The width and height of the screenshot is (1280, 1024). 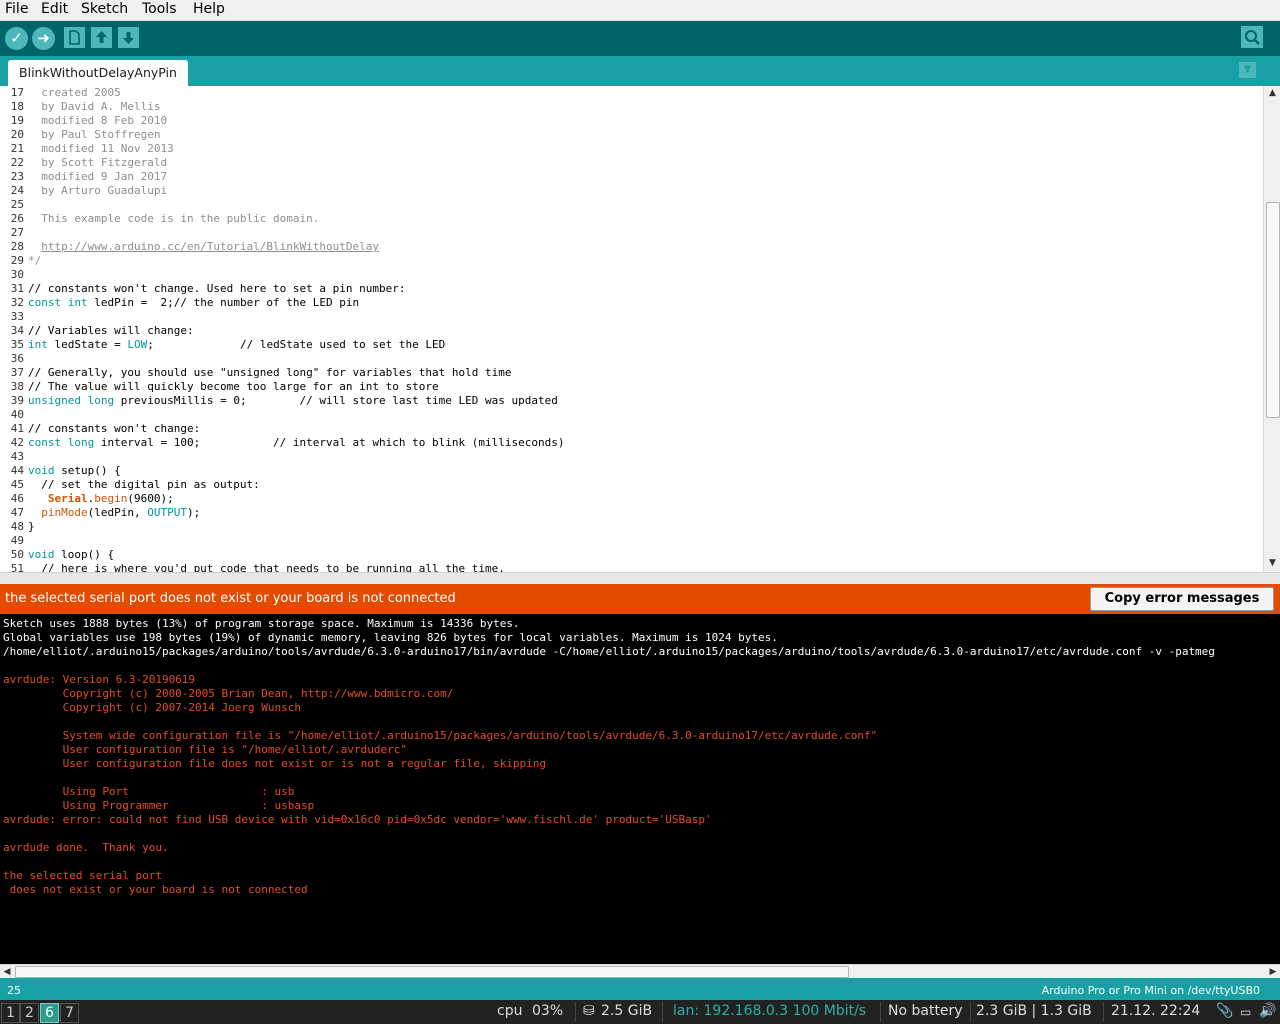 I want to click on code-line: 24 by Arturo Guadalupi, so click(x=631, y=191).